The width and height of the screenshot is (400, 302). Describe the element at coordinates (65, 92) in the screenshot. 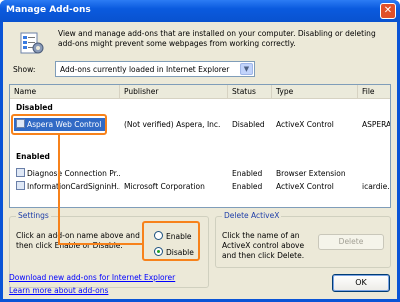

I see `column-header-name: Name` at that location.